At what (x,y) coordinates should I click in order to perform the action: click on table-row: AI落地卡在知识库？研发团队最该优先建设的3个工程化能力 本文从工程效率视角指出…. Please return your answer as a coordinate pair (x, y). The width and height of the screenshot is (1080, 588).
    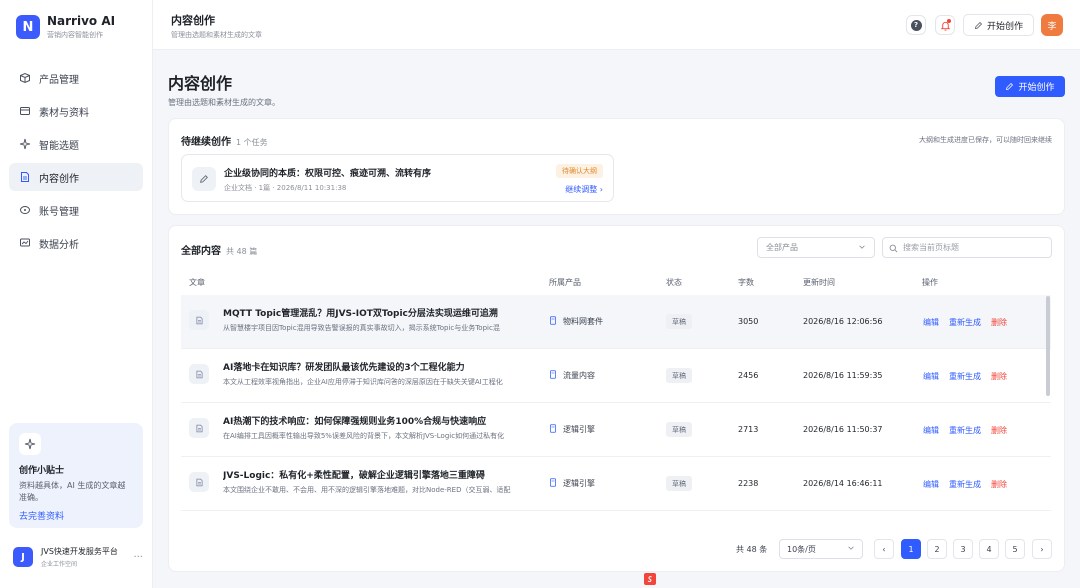
    Looking at the image, I should click on (616, 376).